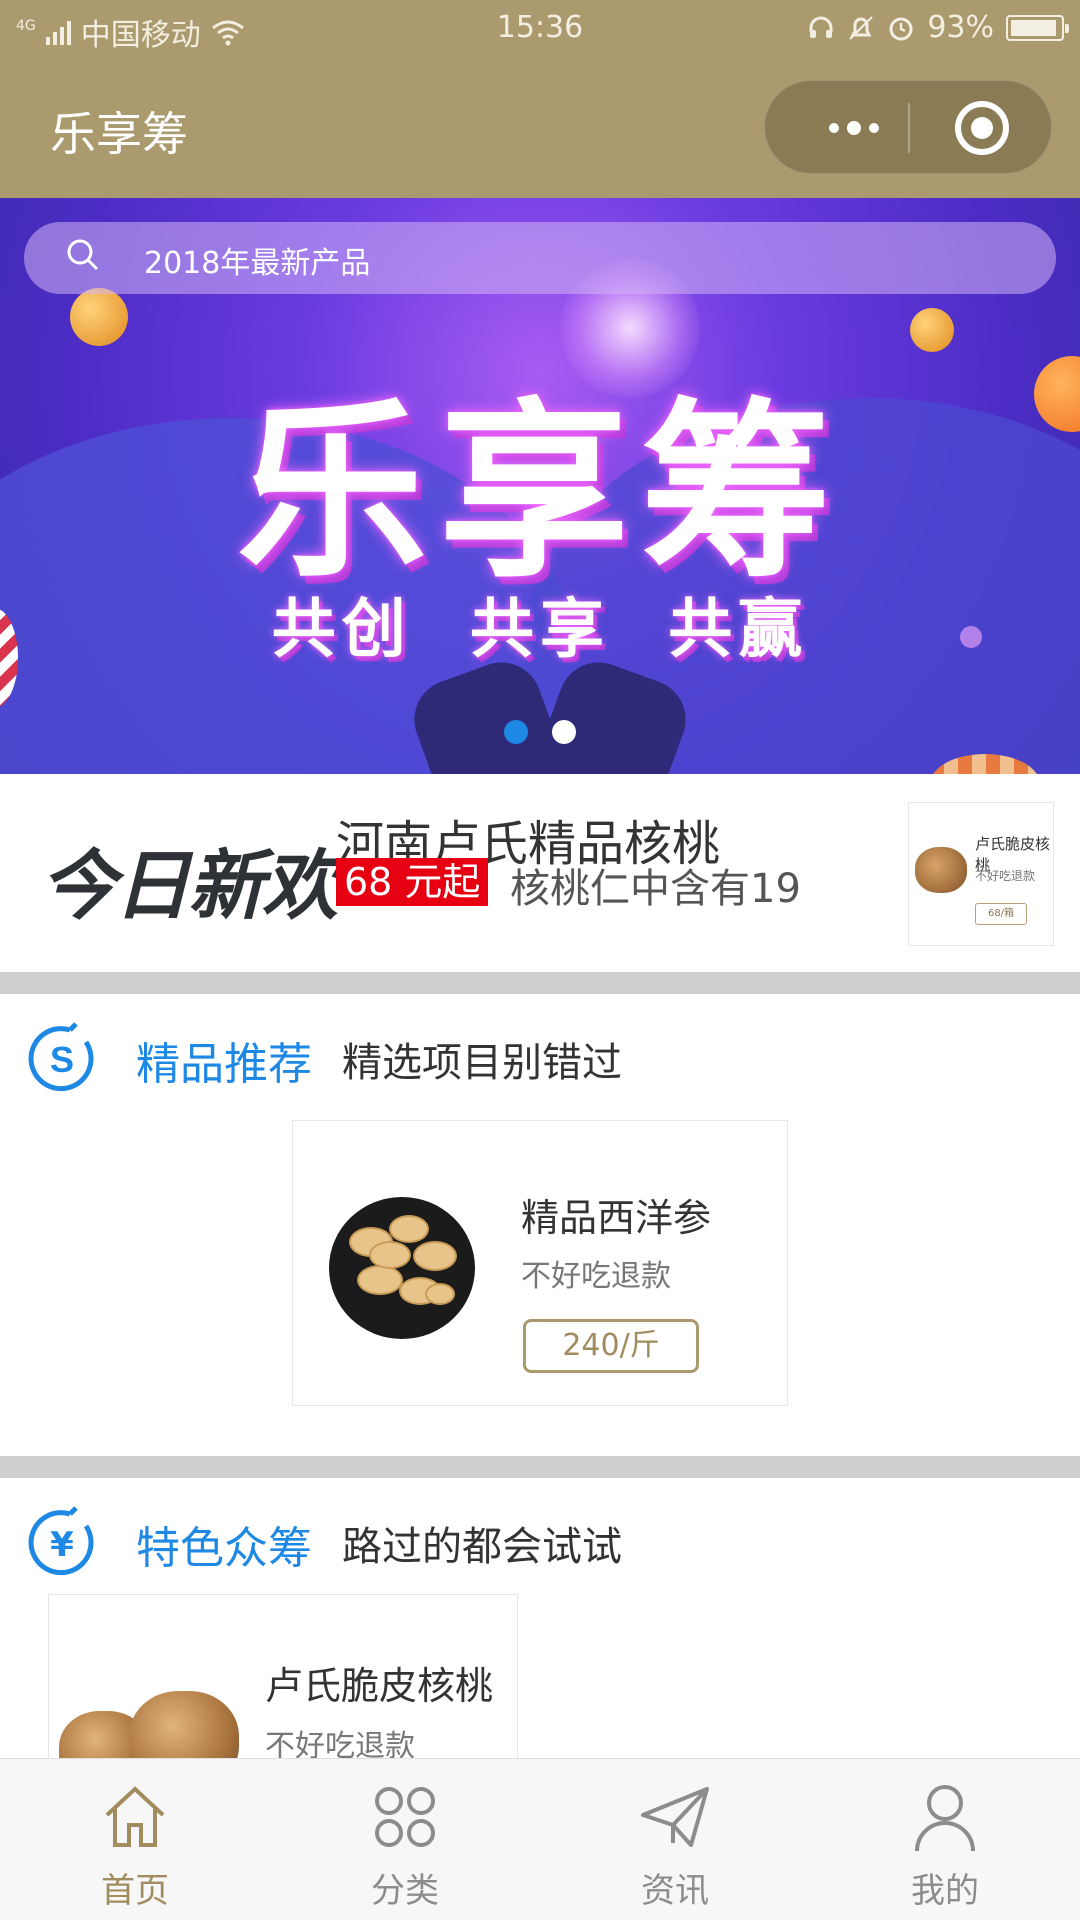  I want to click on mini-program-capsule, so click(908, 127).